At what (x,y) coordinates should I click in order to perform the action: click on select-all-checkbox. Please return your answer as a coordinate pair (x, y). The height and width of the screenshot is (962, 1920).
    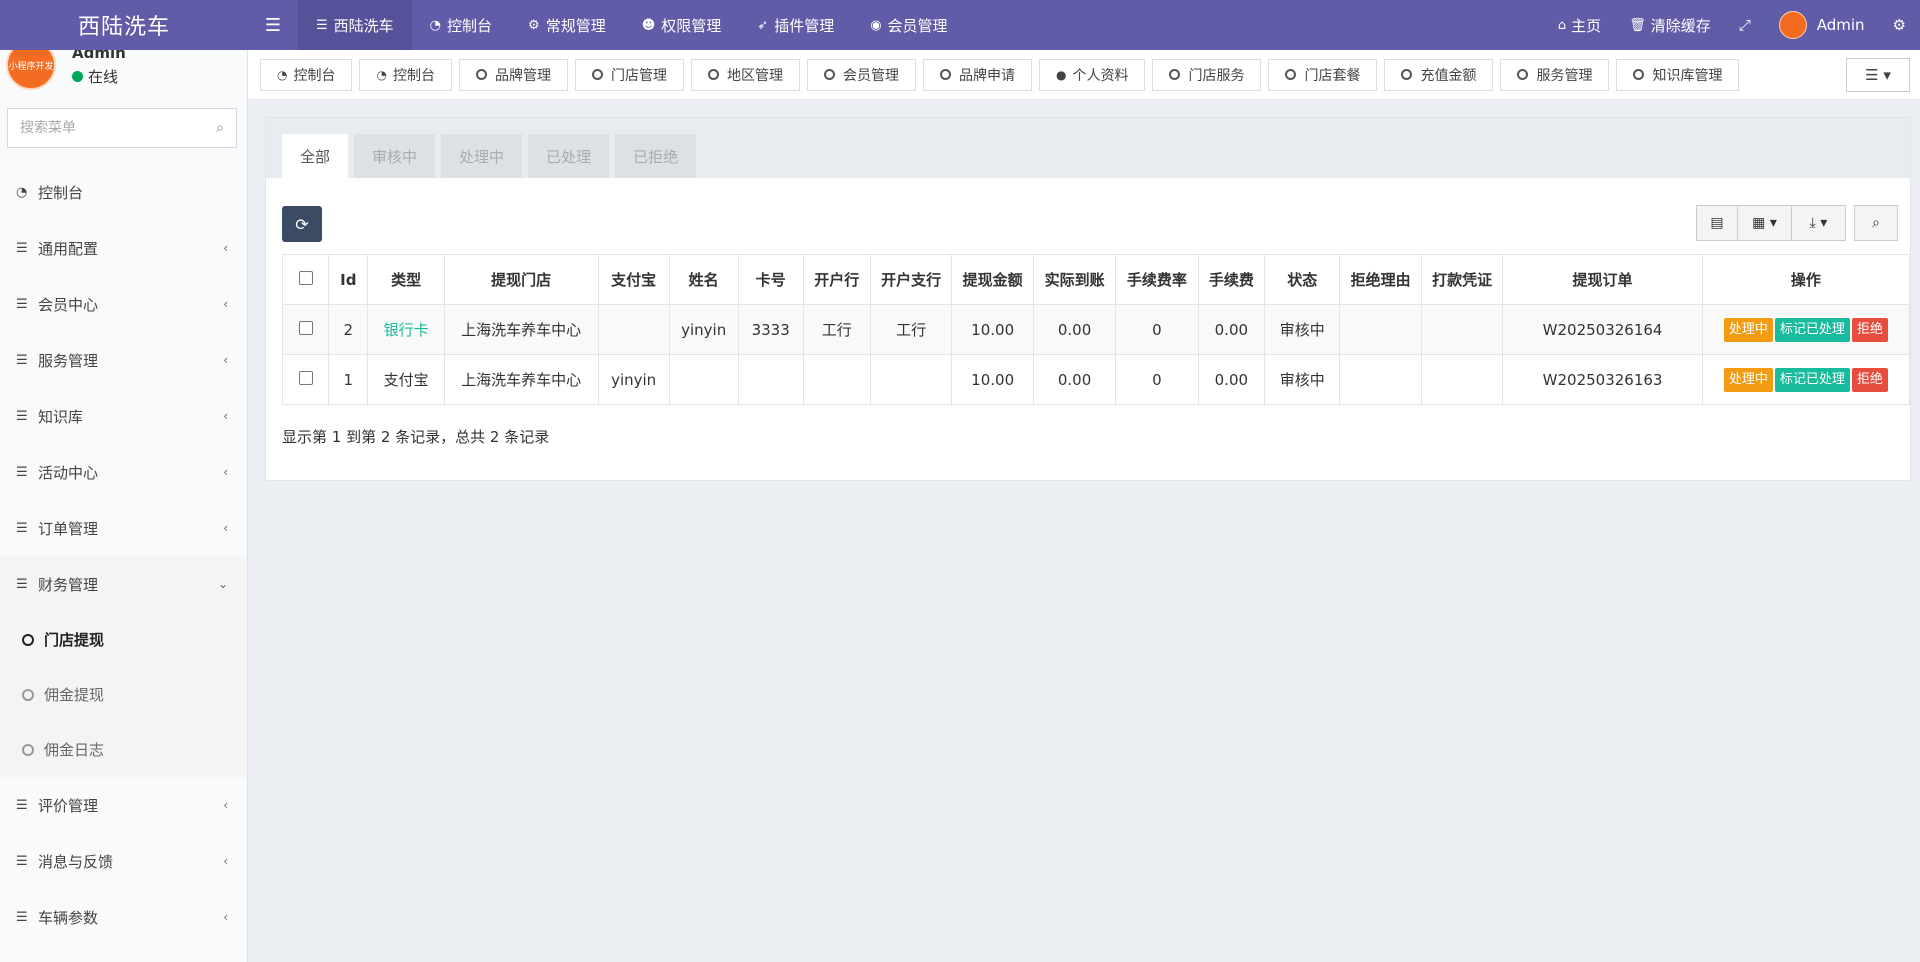
    Looking at the image, I should click on (305, 277).